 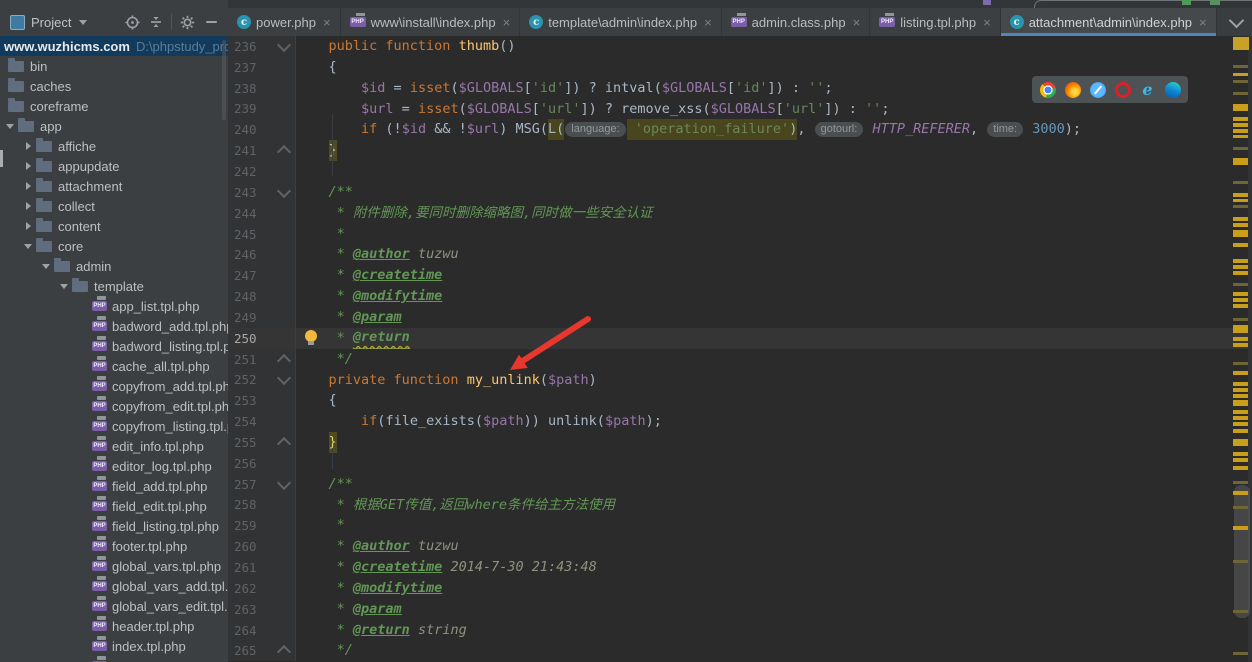 What do you see at coordinates (114, 266) in the screenshot?
I see `tree-item-admin: admin` at bounding box center [114, 266].